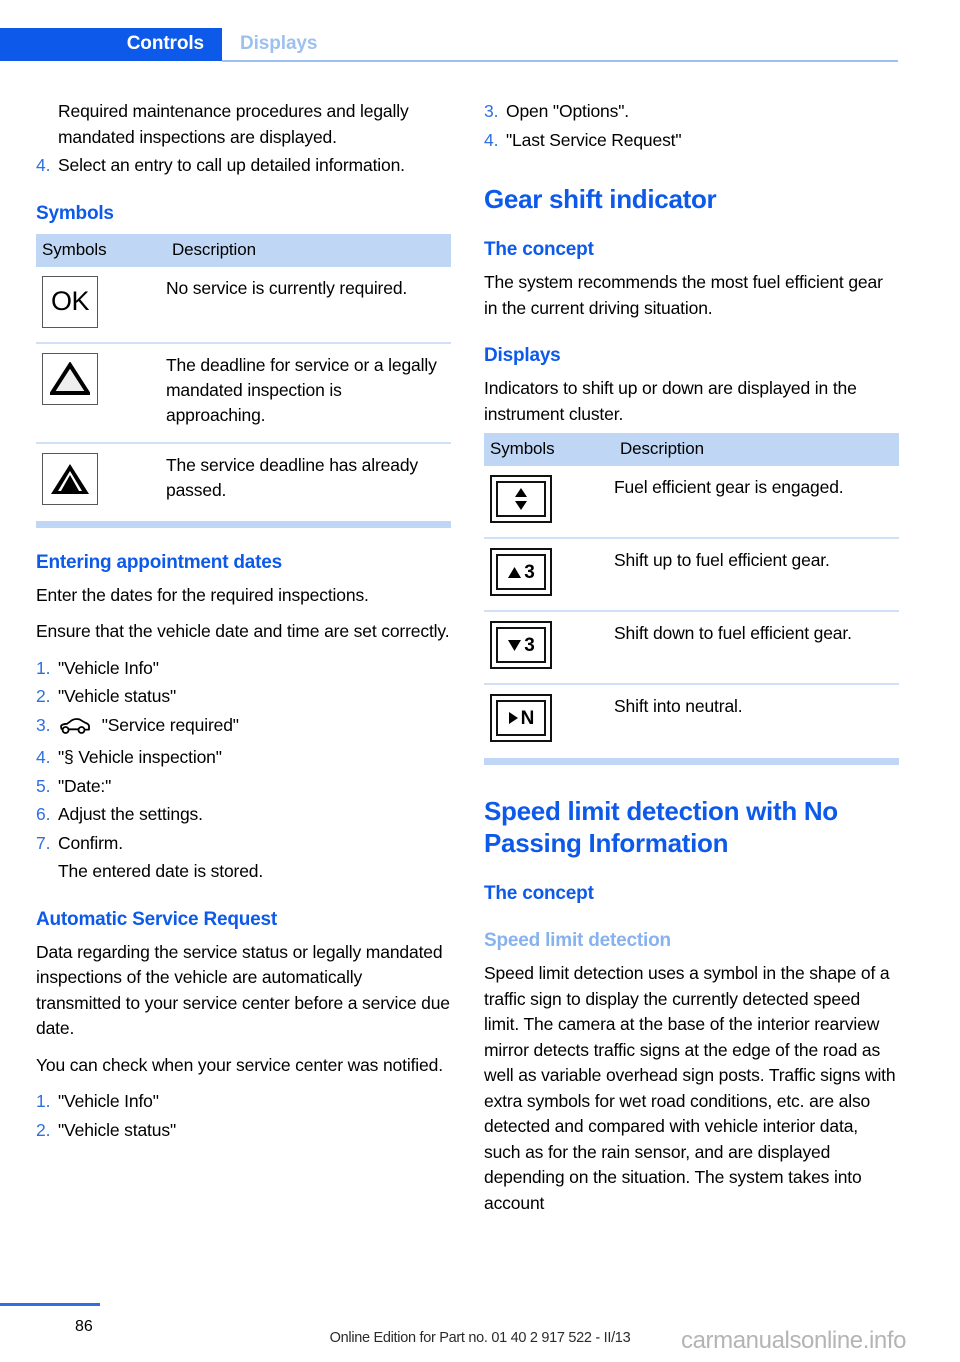 Image resolution: width=960 pixels, height=1362 pixels. What do you see at coordinates (165, 43) in the screenshot?
I see `tab-controls-label: Controls` at bounding box center [165, 43].